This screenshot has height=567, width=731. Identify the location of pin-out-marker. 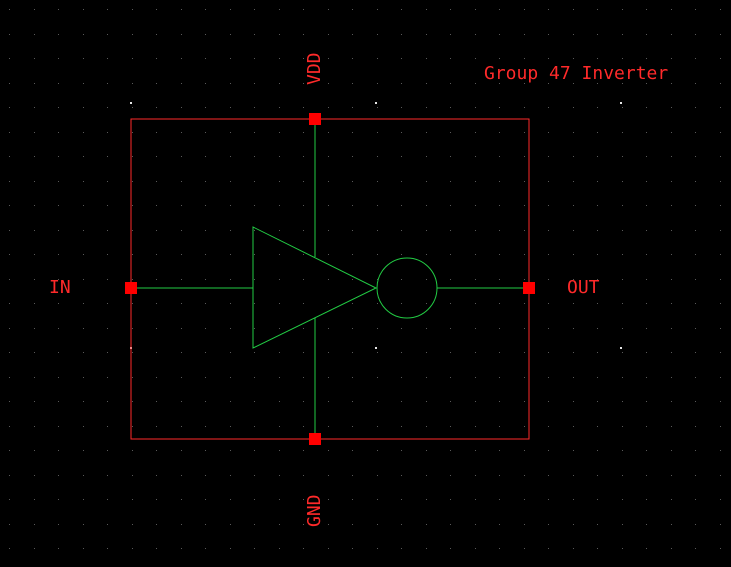
(529, 288).